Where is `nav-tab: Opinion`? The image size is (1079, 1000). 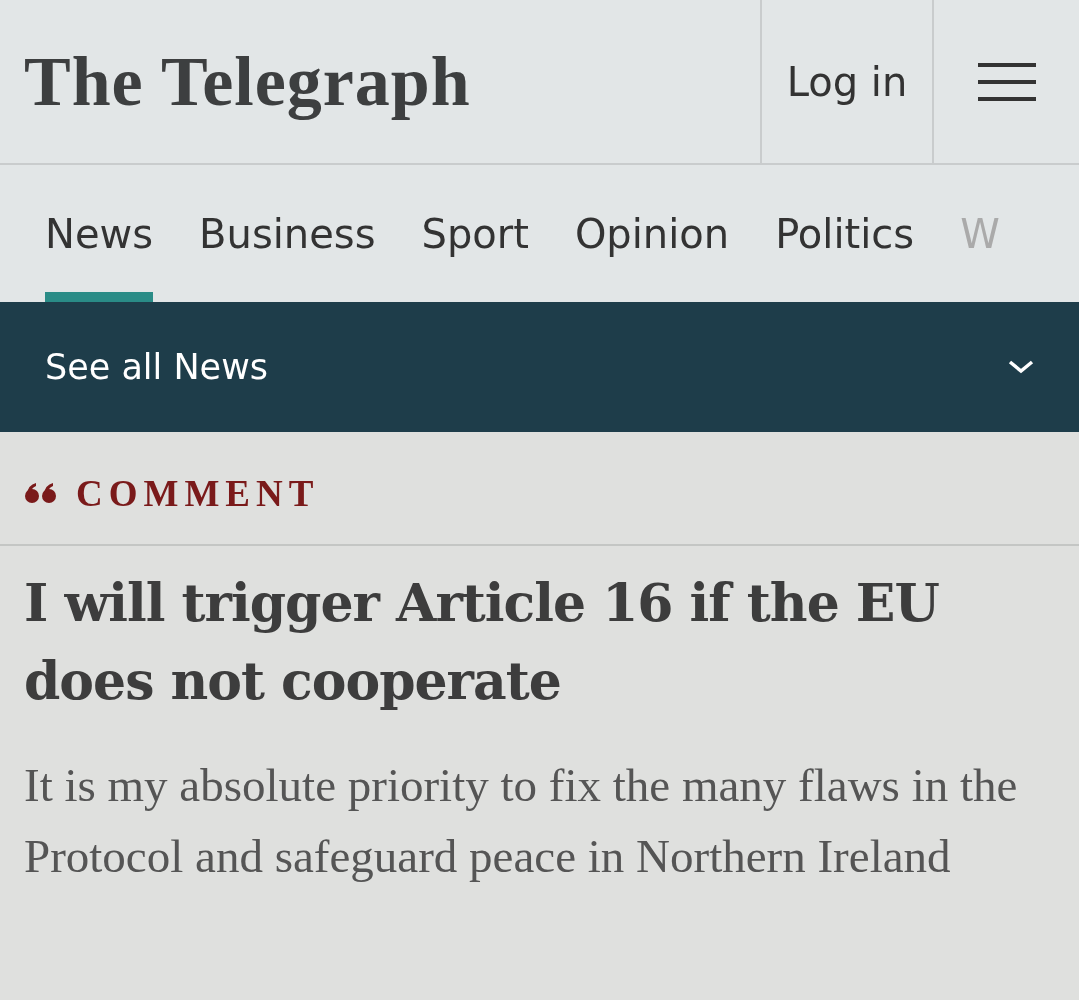 nav-tab: Opinion is located at coordinates (652, 233).